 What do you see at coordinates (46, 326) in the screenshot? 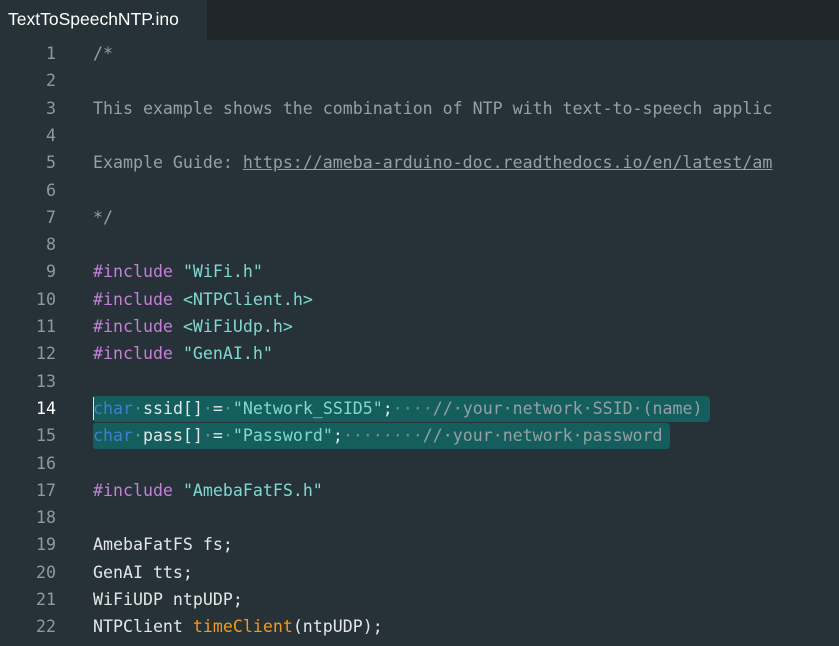
I see `line-number: 11` at bounding box center [46, 326].